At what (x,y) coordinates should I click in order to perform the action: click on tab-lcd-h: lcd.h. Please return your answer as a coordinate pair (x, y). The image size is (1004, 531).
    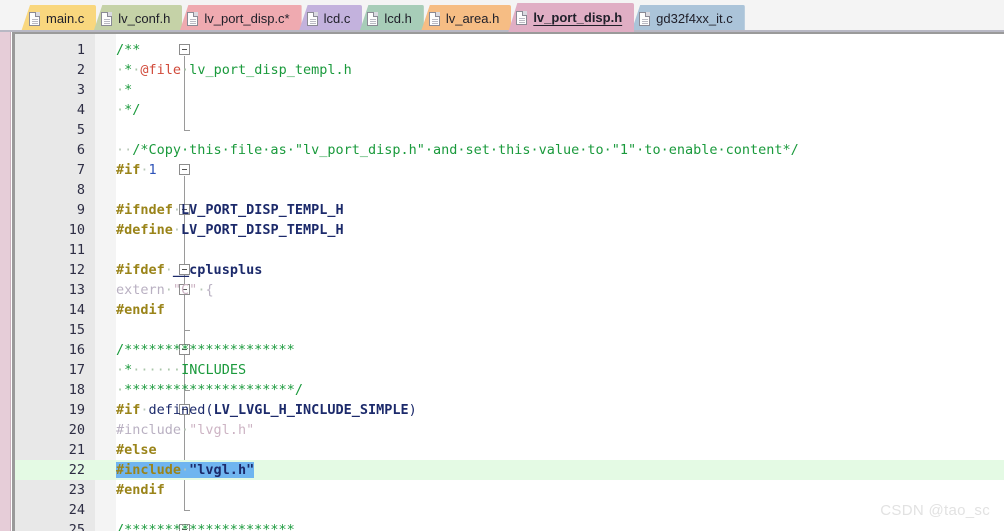
    Looking at the image, I should click on (391, 18).